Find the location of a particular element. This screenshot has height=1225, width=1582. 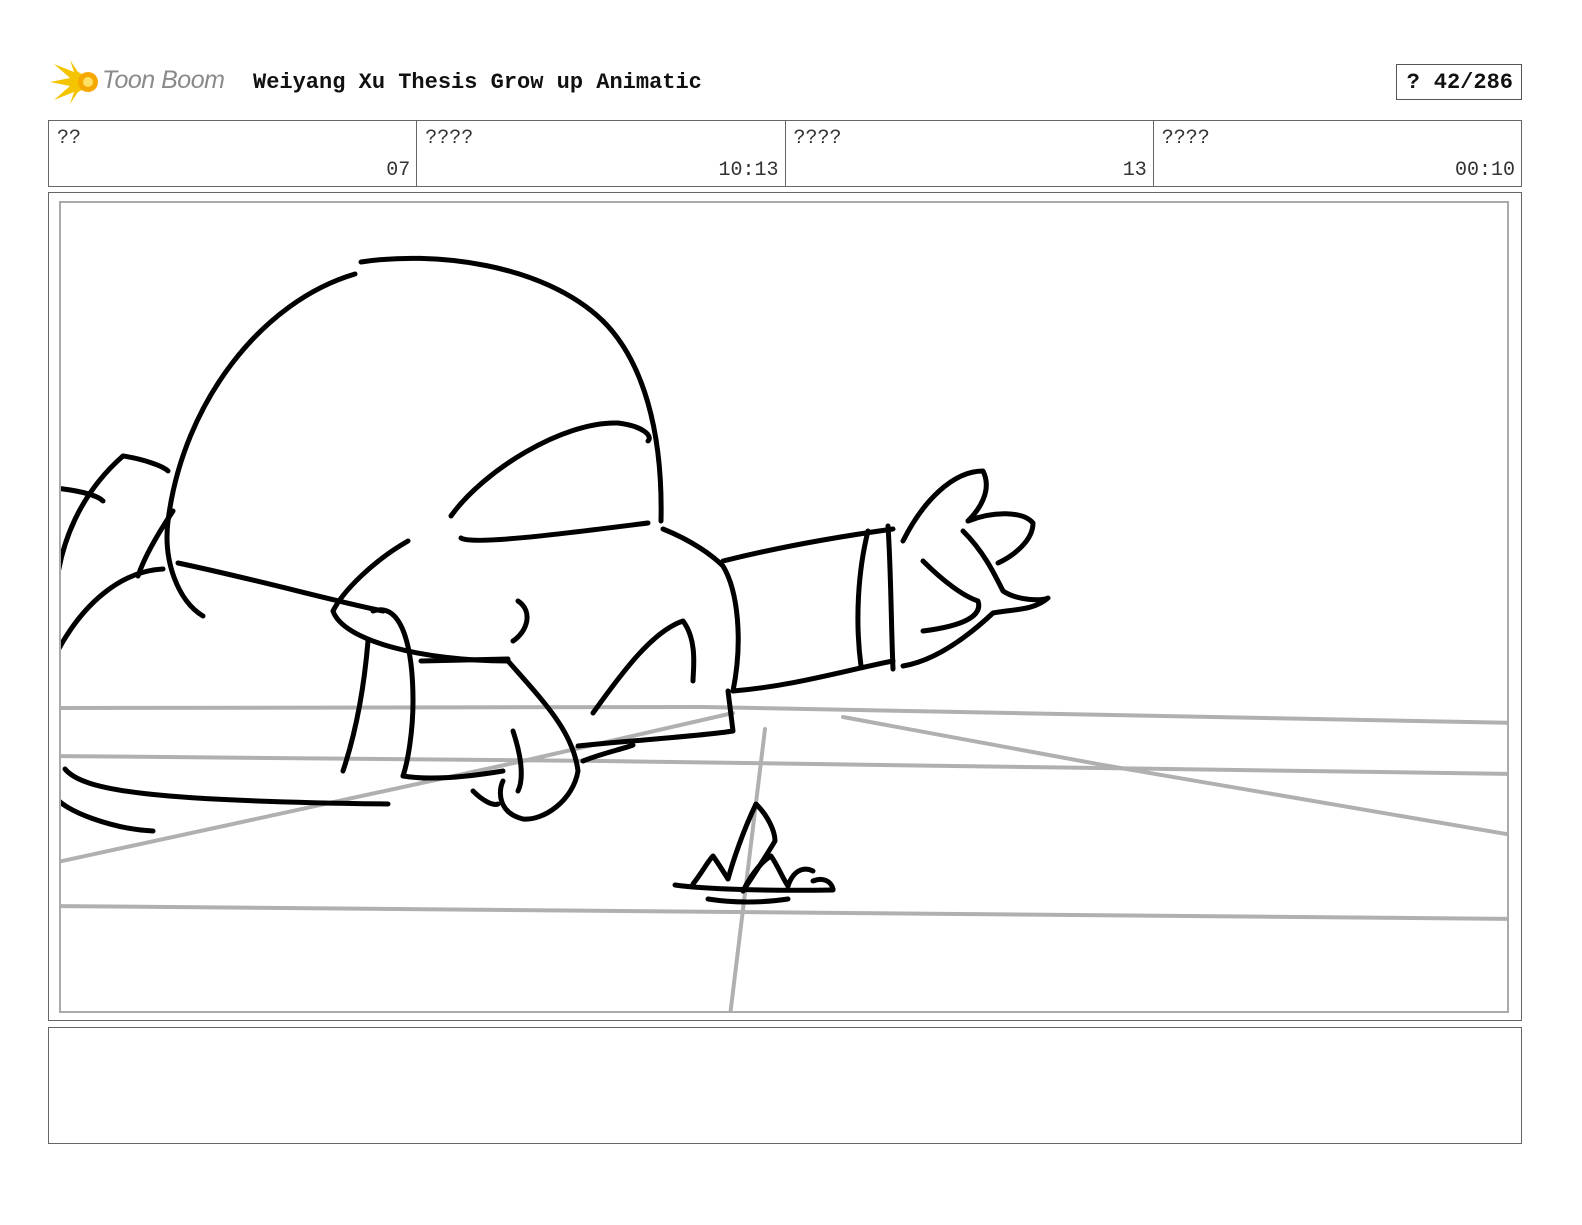

page-counter: ? 42/286 is located at coordinates (1458, 82).